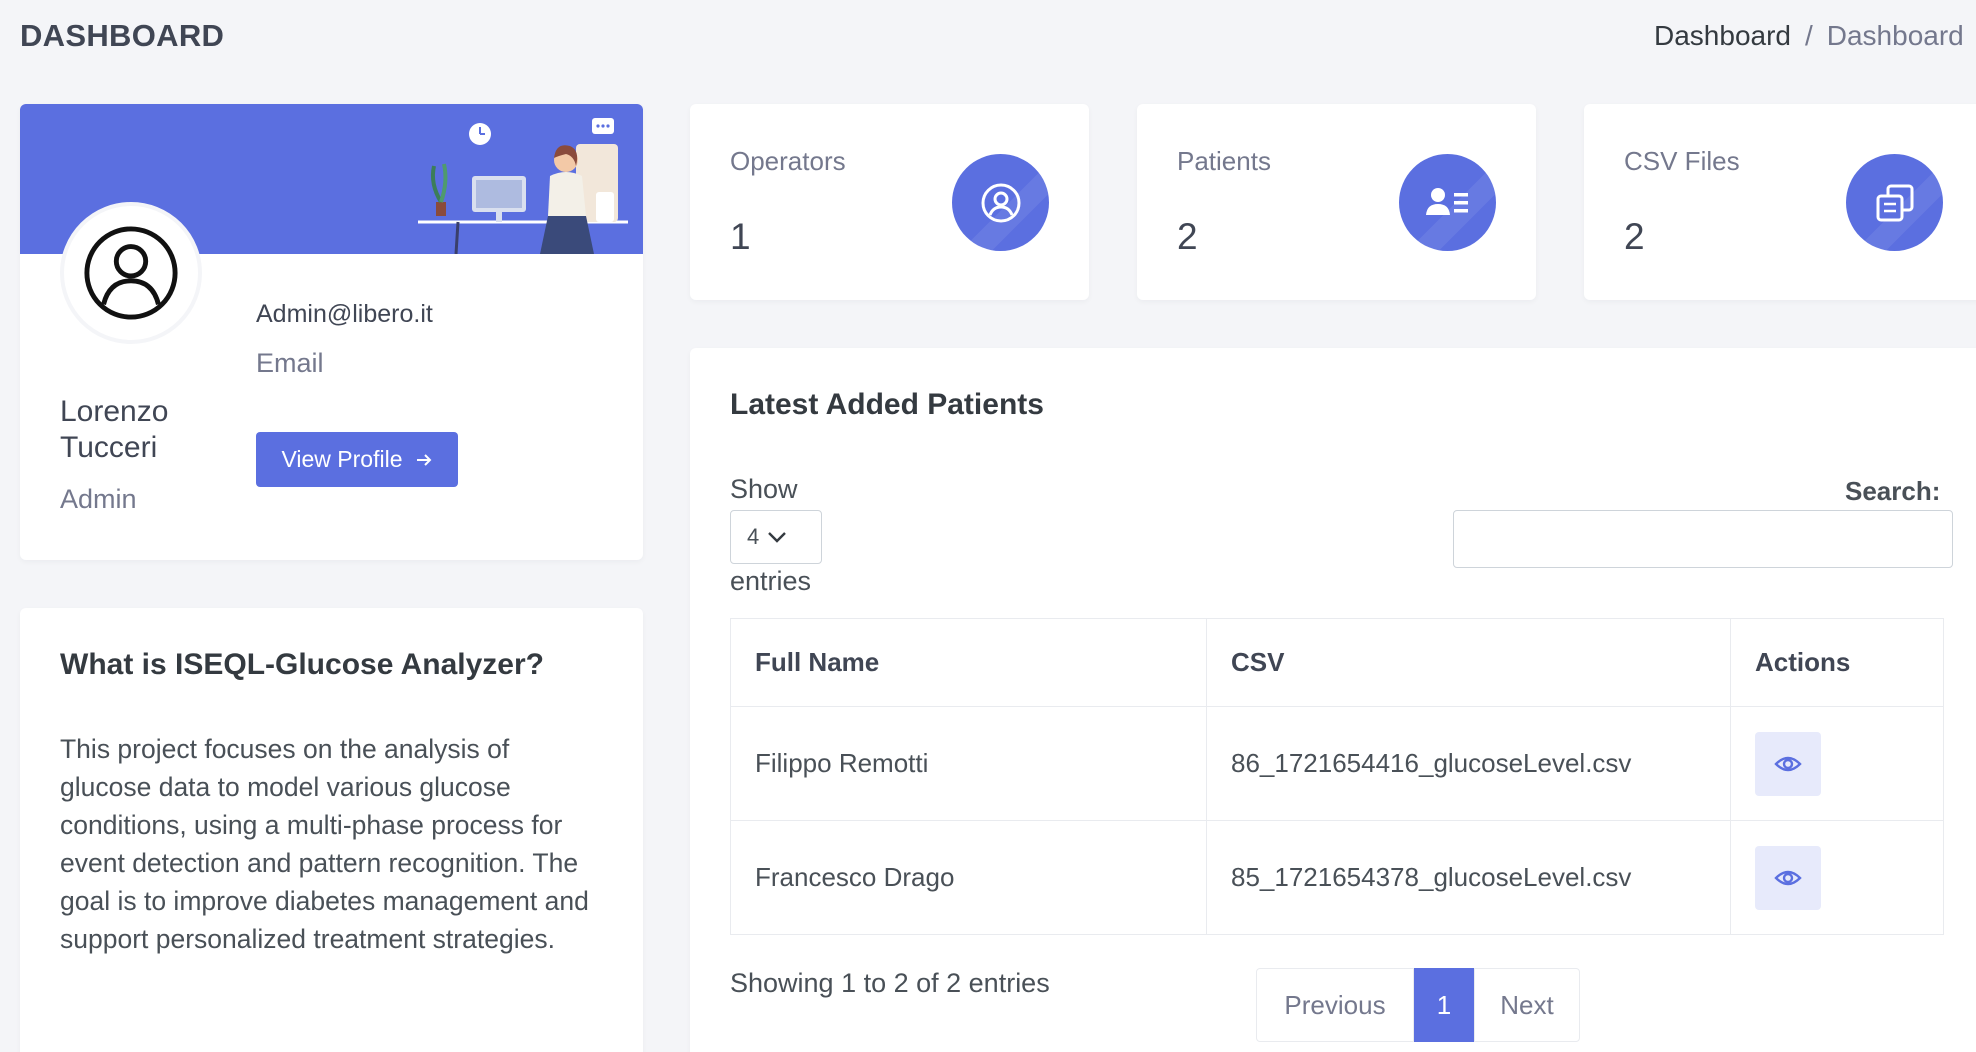 This screenshot has height=1052, width=1976. What do you see at coordinates (98, 499) in the screenshot?
I see `profile-role: Admin` at bounding box center [98, 499].